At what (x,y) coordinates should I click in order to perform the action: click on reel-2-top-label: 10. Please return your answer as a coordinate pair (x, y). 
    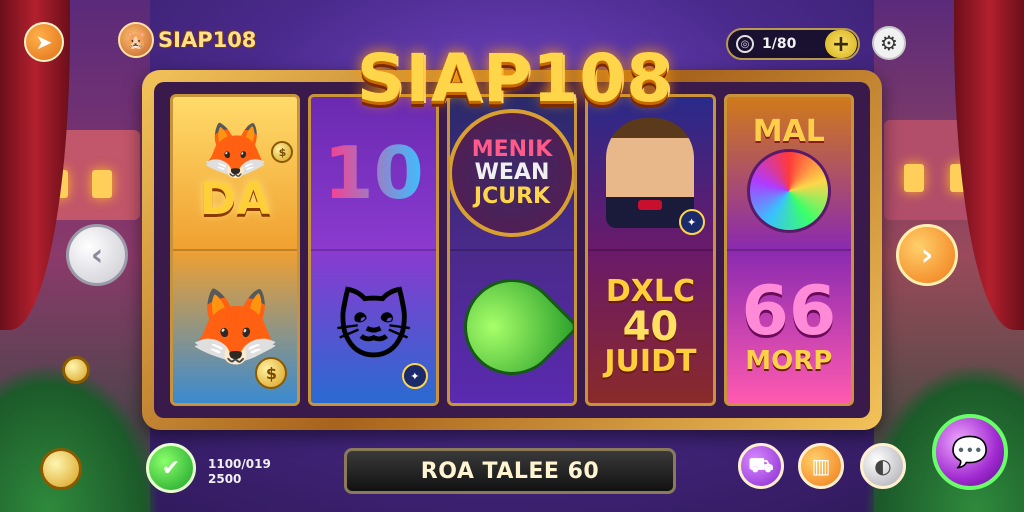
    Looking at the image, I should click on (373, 173).